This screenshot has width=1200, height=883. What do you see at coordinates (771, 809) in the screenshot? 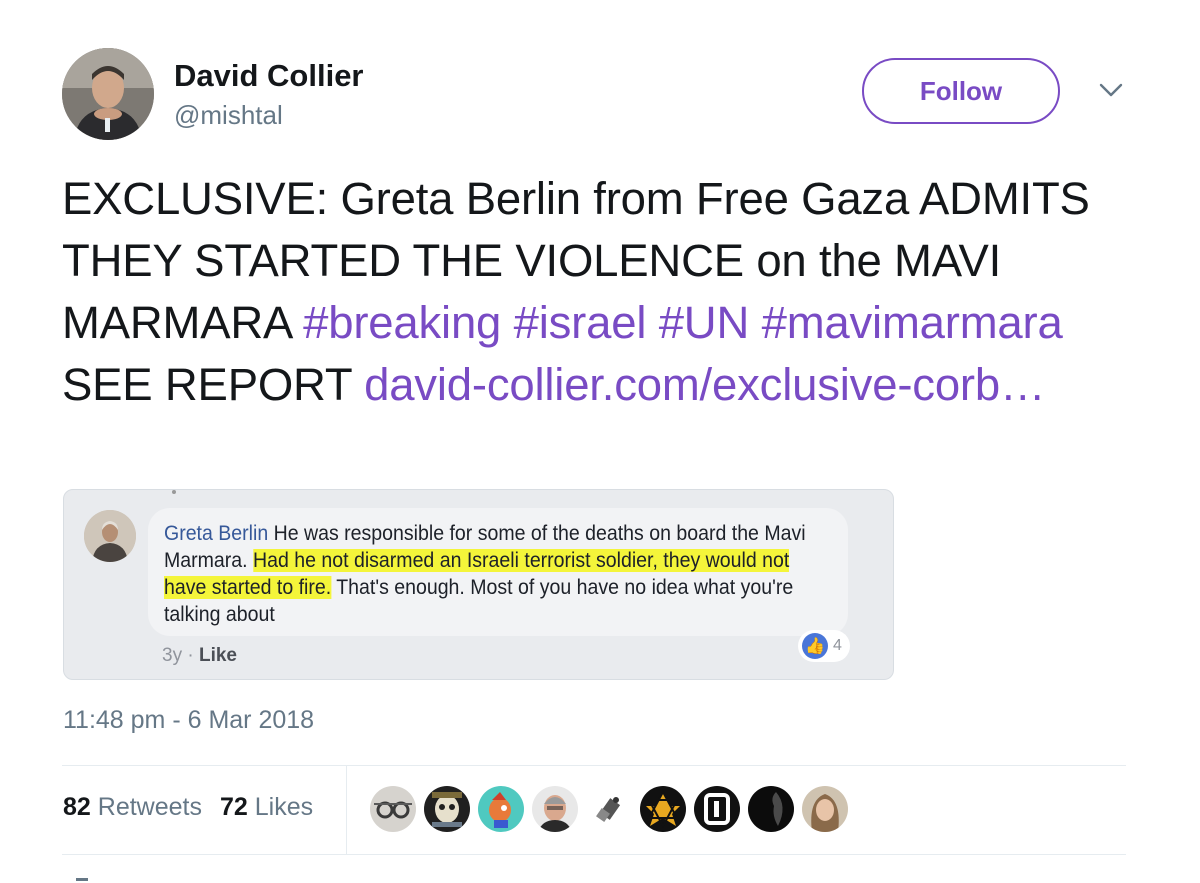
I see `liker-avatar-dark` at bounding box center [771, 809].